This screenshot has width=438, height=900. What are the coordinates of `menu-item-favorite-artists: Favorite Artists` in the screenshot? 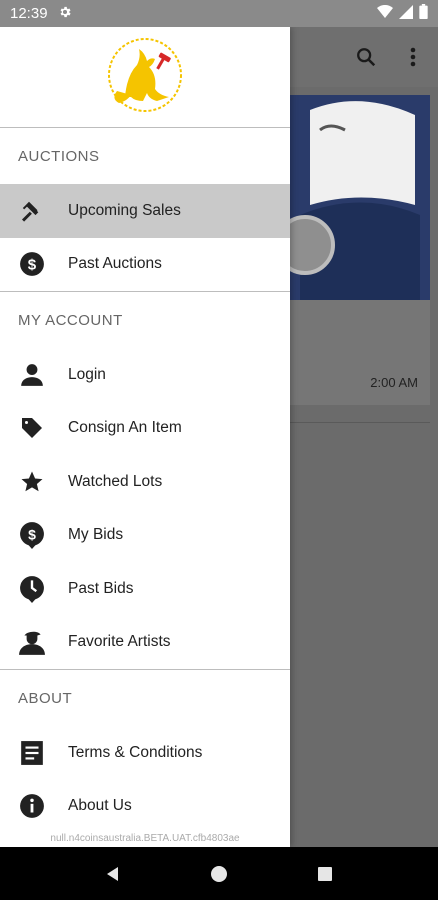 It's located at (145, 643).